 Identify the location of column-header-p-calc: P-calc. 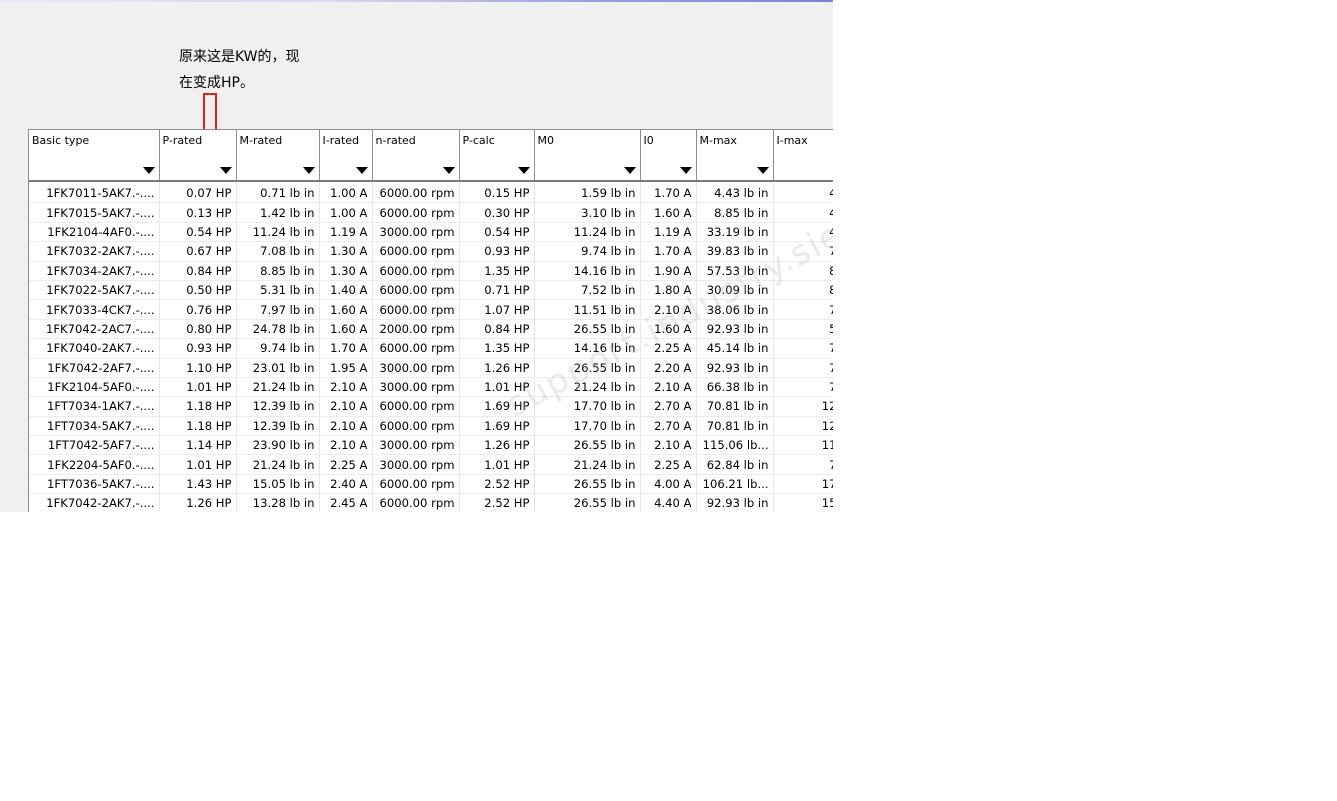
(497, 156).